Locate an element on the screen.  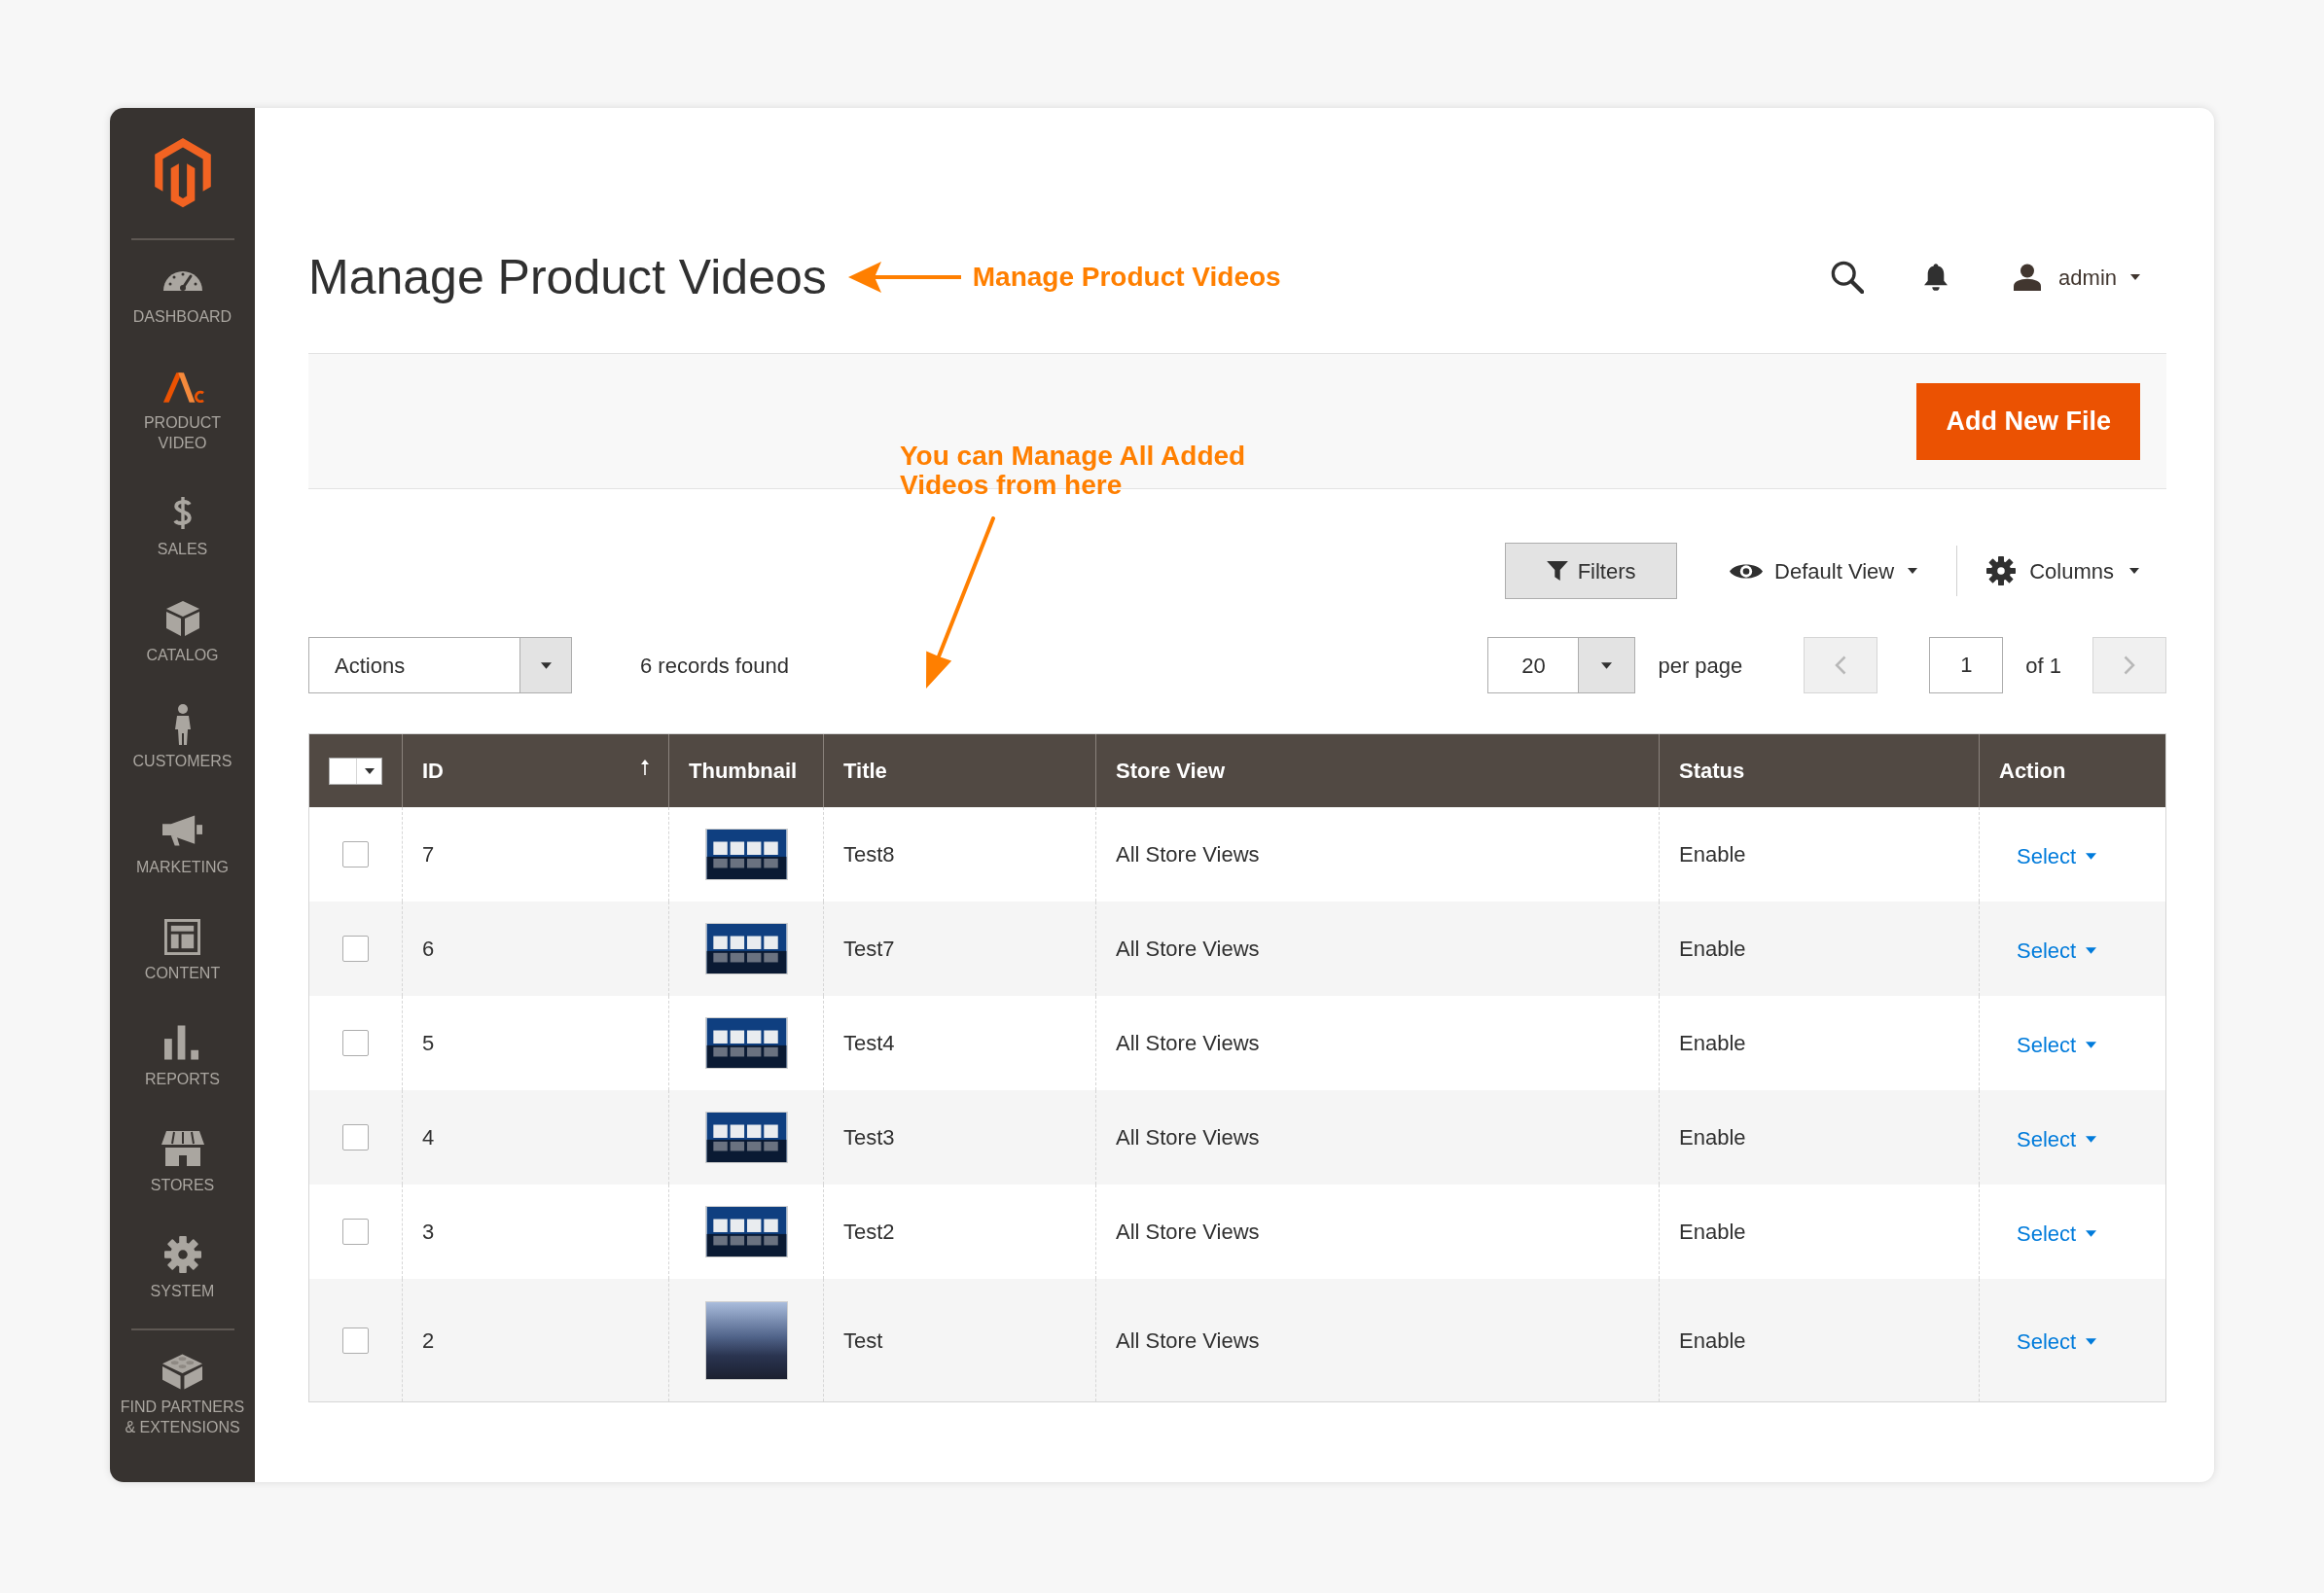
person-icon is located at coordinates (182, 725).